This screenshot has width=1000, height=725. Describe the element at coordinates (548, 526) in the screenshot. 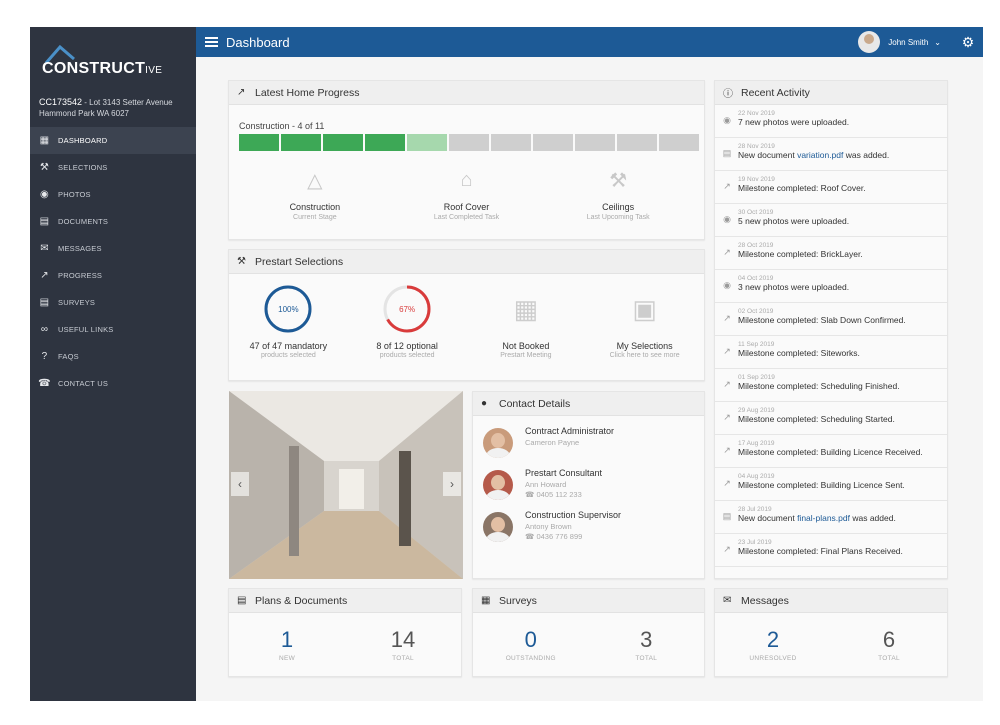

I see `contact-name: Antony Brown` at that location.